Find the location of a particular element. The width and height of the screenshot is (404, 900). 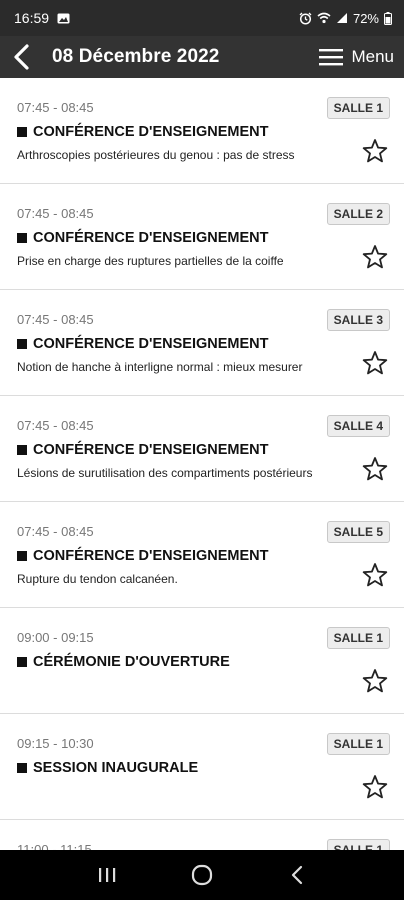

alarm-icon is located at coordinates (305, 18).